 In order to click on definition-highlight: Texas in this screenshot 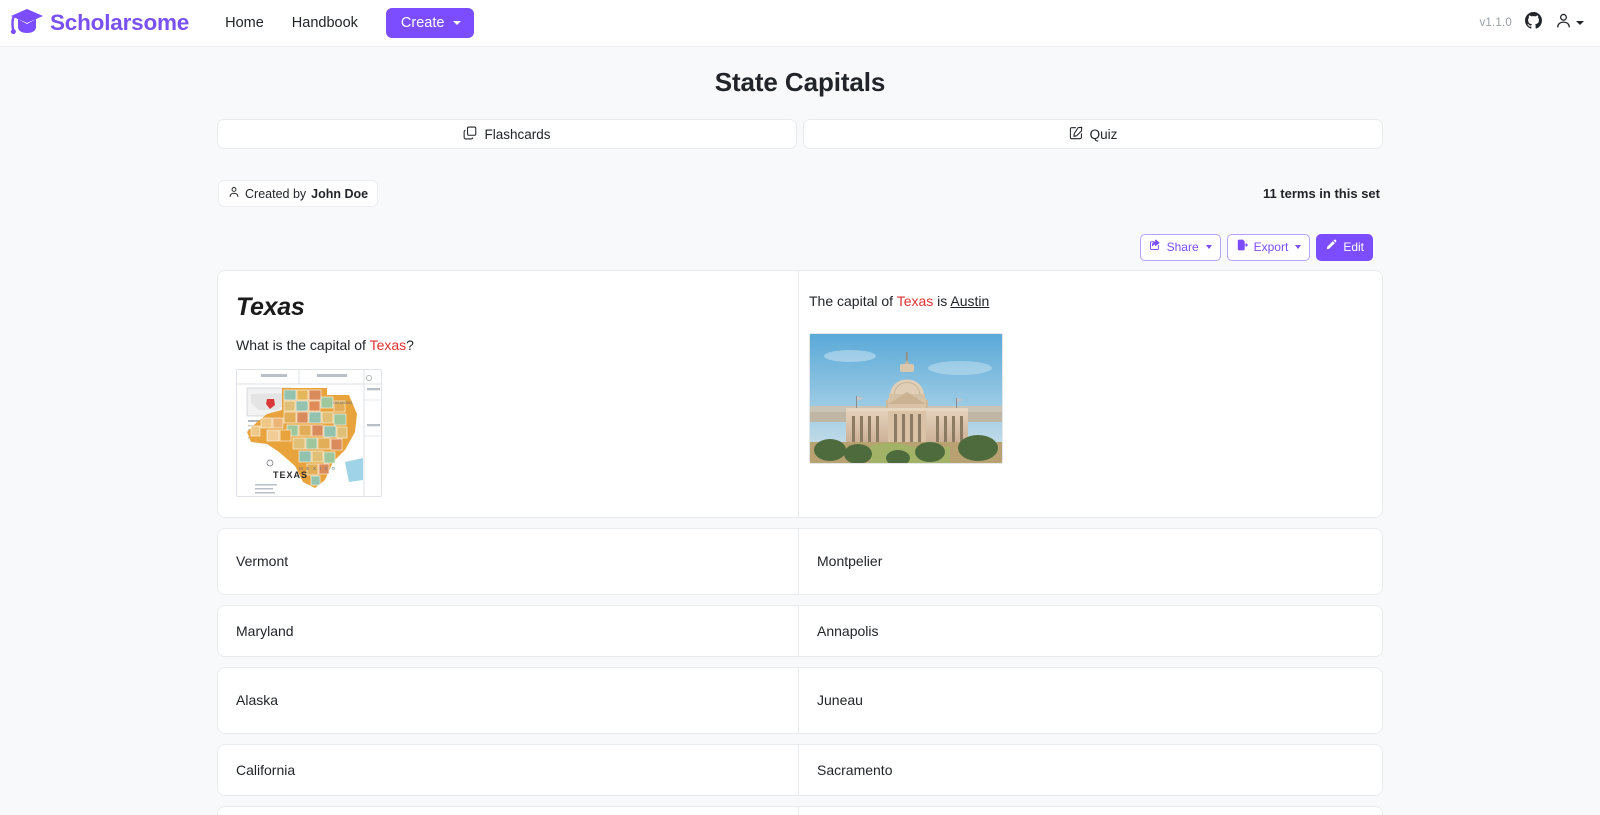, I will do `click(915, 300)`.